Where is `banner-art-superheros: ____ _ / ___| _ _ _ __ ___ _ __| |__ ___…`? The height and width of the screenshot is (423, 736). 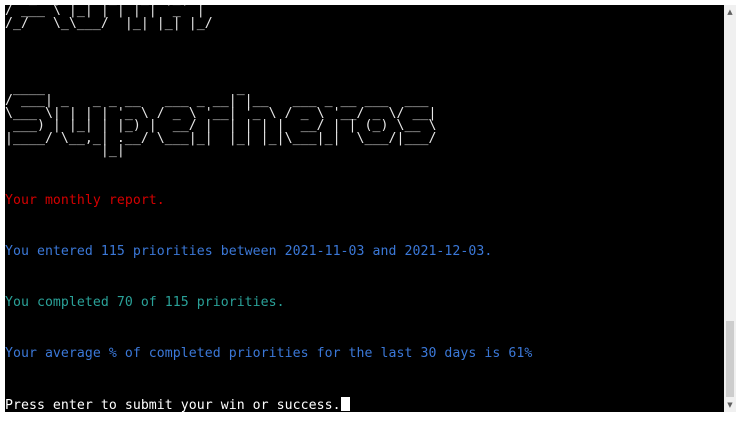 banner-art-superheros: ____ _ / ___| _ _ _ __ ___ _ __| |__ ___… is located at coordinates (221, 120).